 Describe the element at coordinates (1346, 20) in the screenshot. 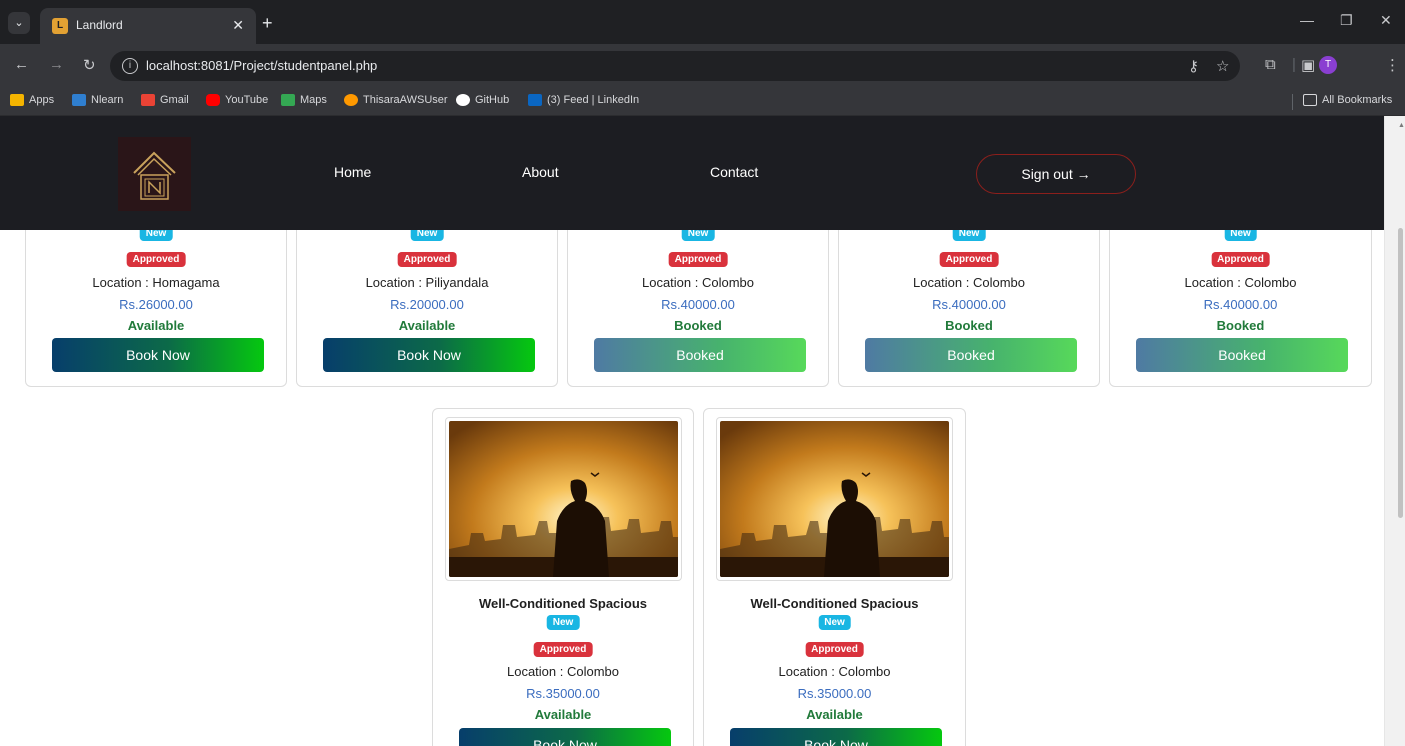

I see `restore-icon: ❐` at that location.